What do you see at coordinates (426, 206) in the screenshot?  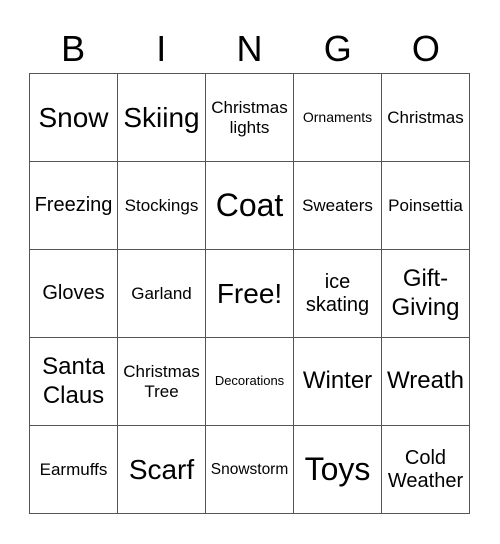 I see `bingo-cell: Poinsettia` at bounding box center [426, 206].